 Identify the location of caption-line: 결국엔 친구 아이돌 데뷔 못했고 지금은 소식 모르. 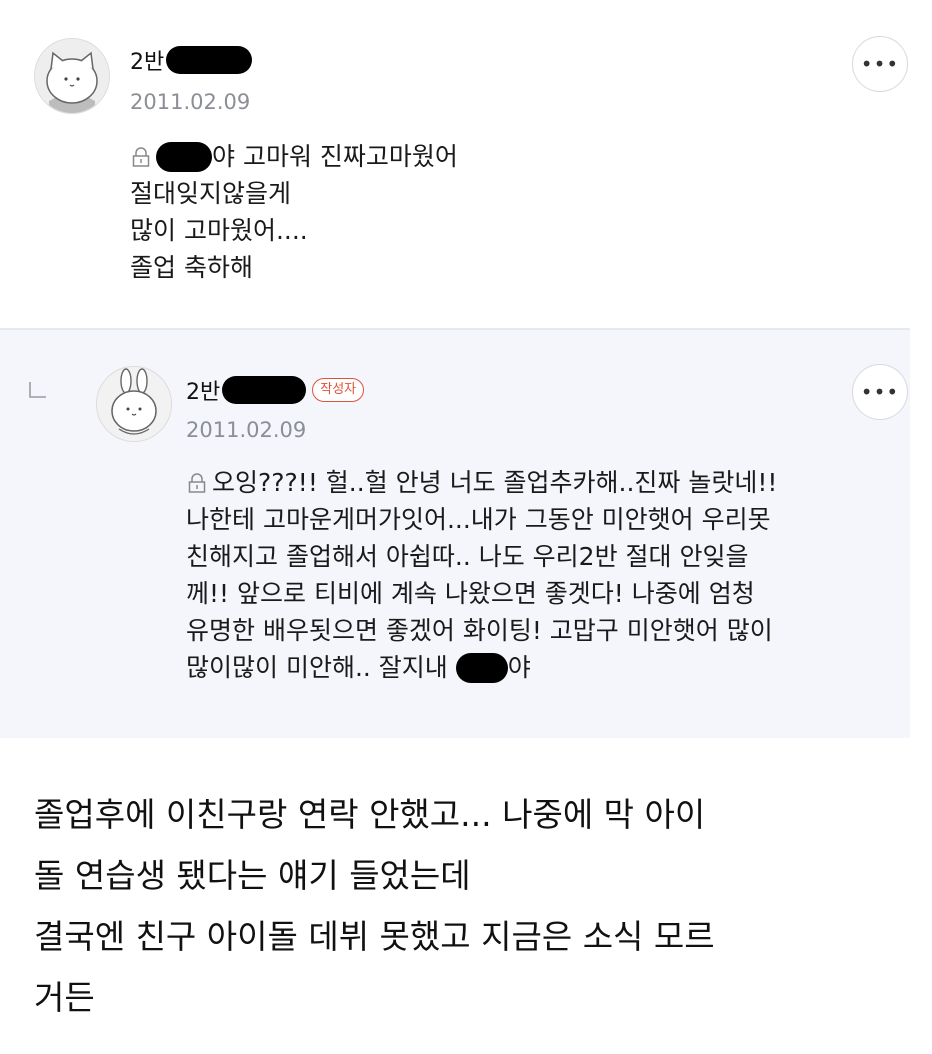
(374, 936).